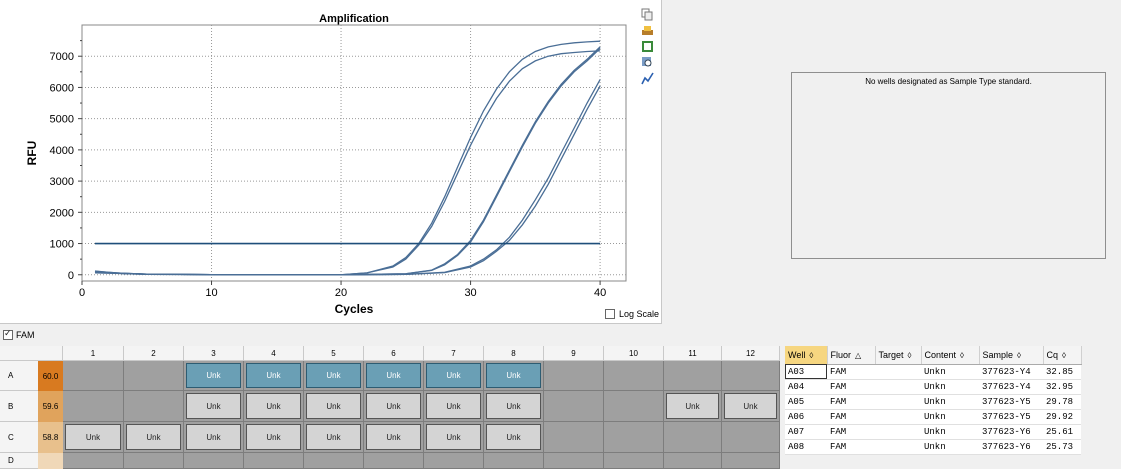 The width and height of the screenshot is (1121, 469). What do you see at coordinates (647, 62) in the screenshot?
I see `zoom-icon` at bounding box center [647, 62].